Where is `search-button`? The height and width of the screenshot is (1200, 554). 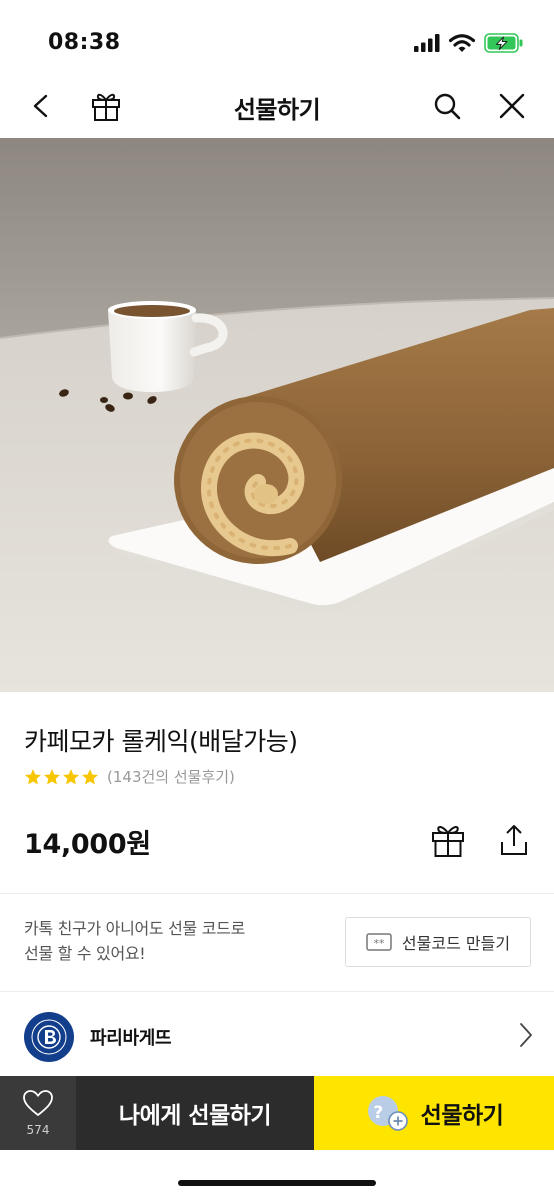 search-button is located at coordinates (447, 106).